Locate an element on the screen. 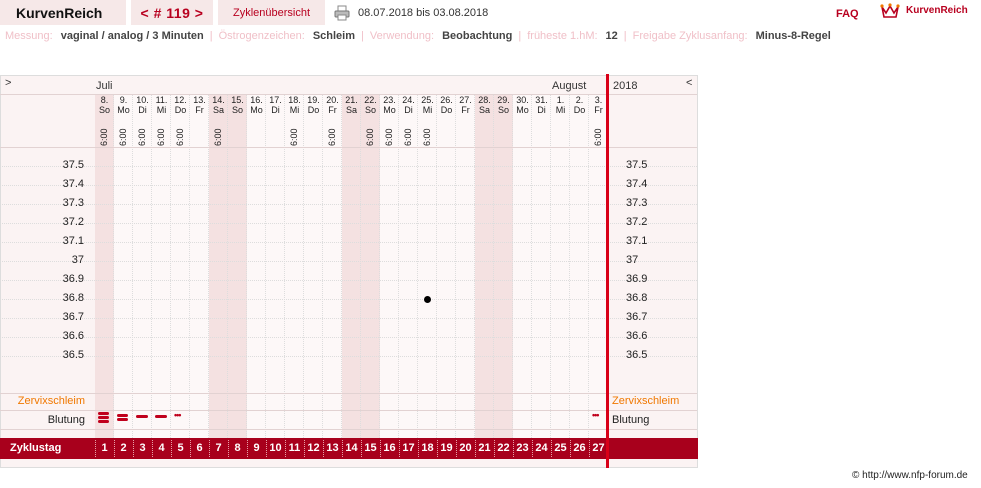  day-header: 16. Mo is located at coordinates (256, 120).